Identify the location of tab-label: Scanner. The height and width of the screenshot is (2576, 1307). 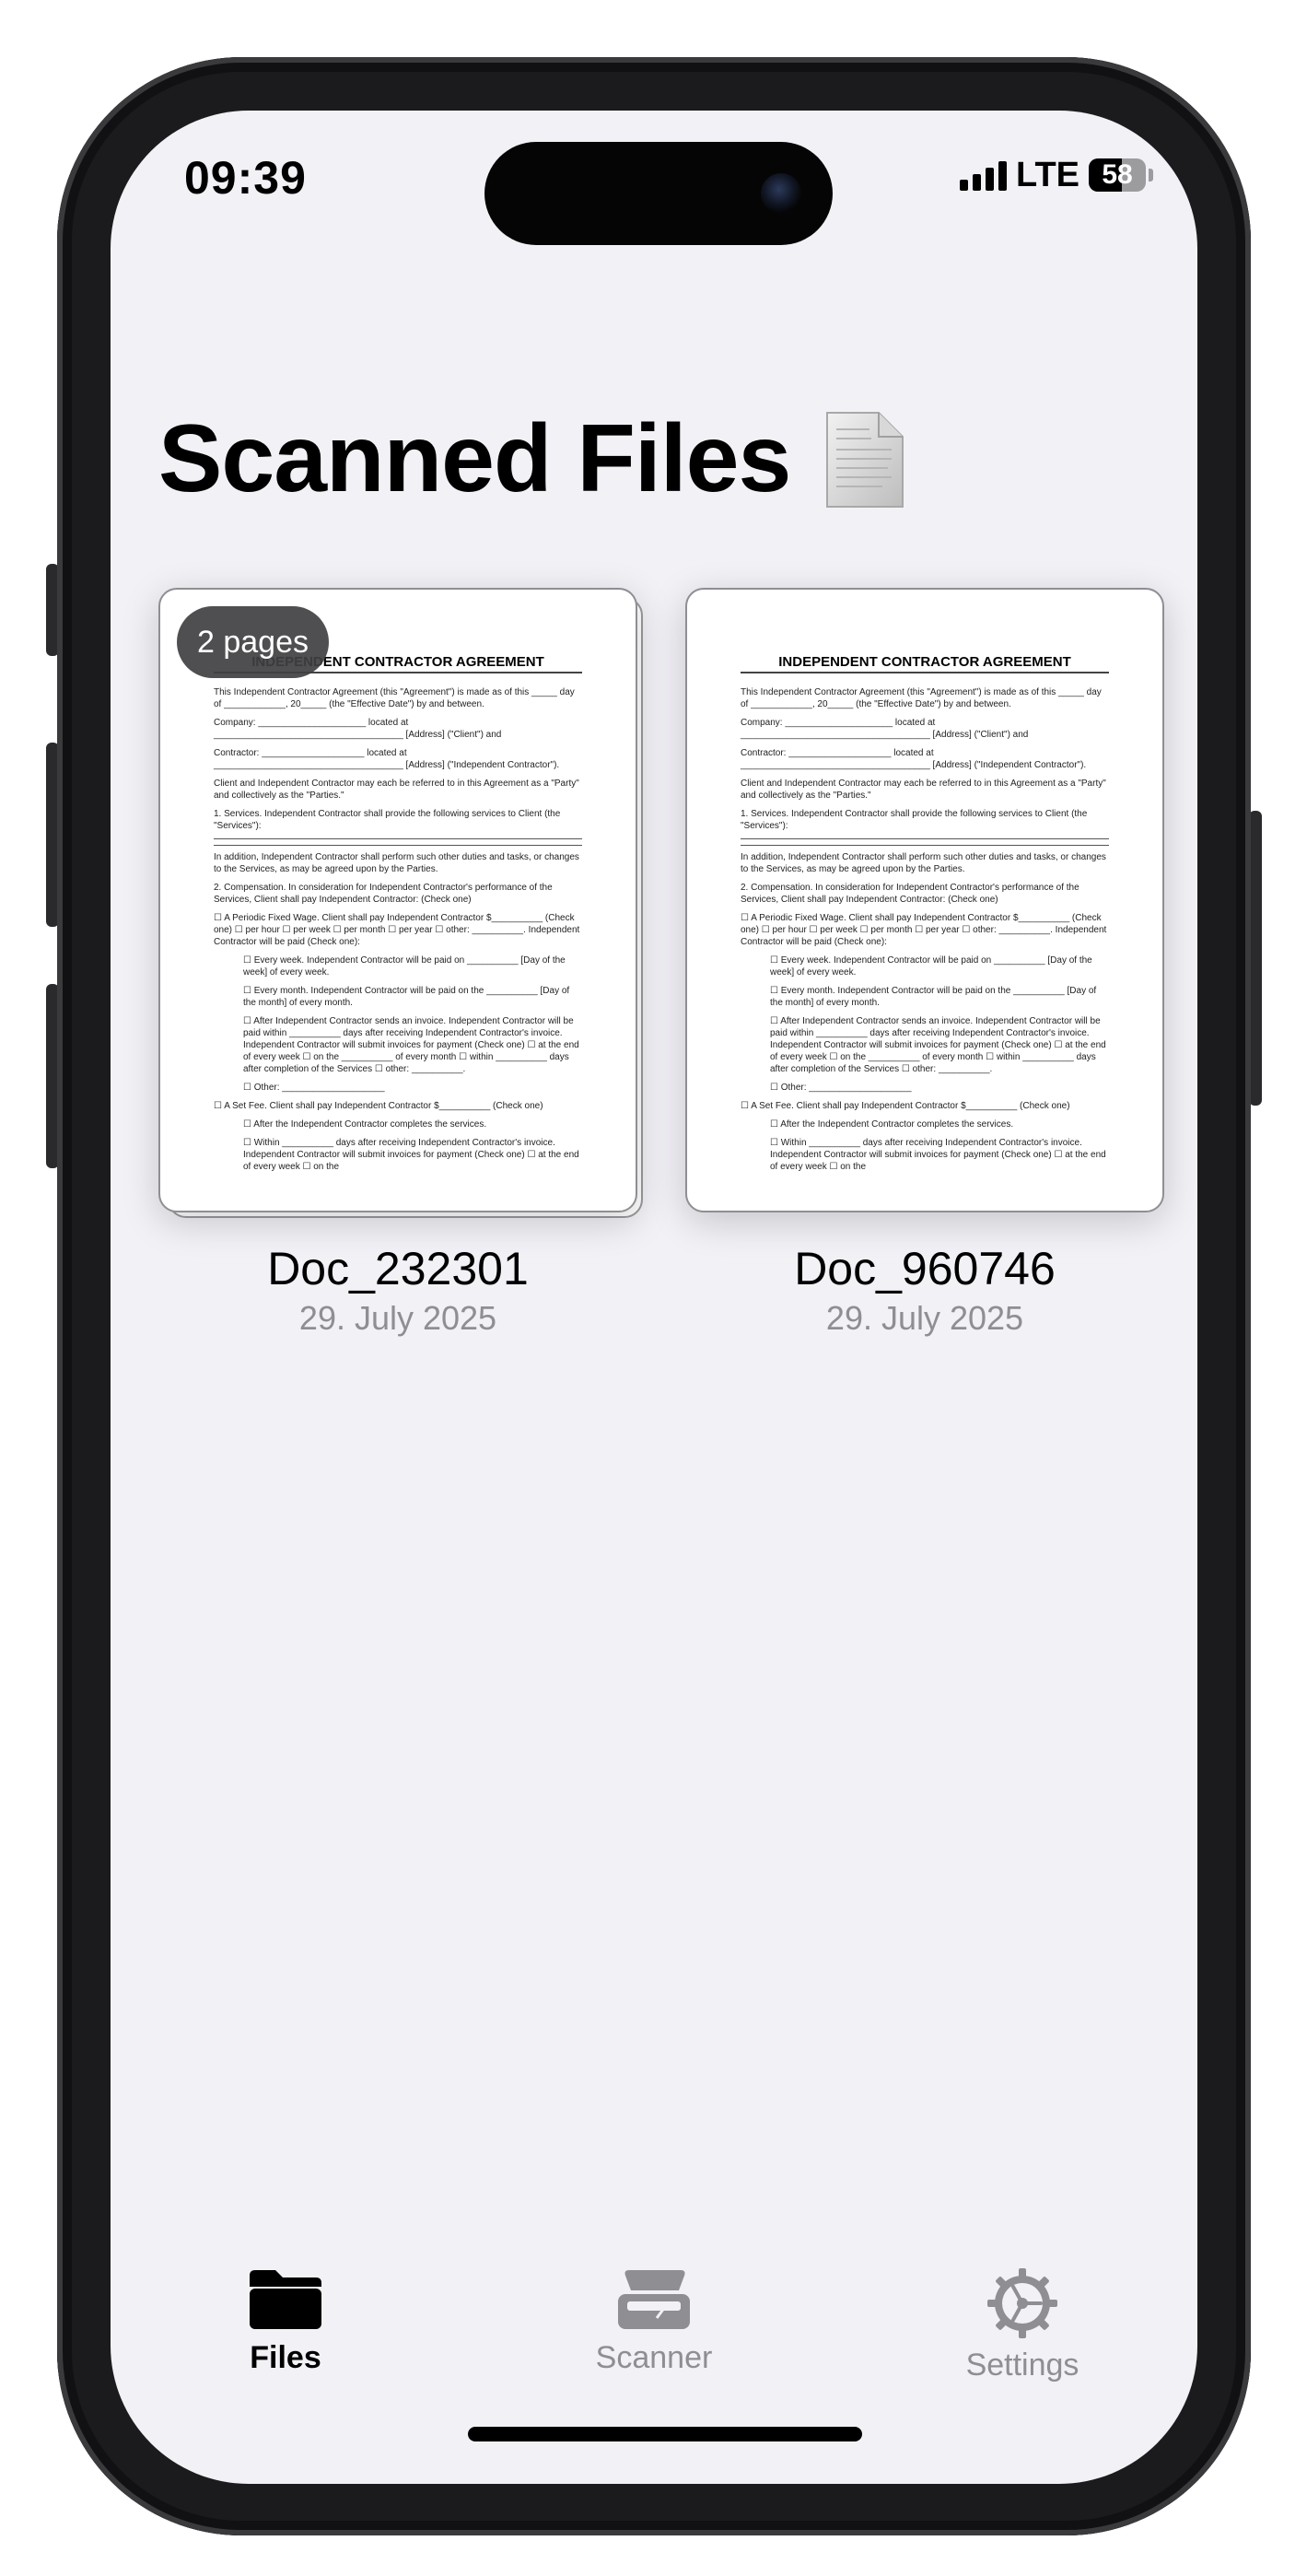
(654, 2357).